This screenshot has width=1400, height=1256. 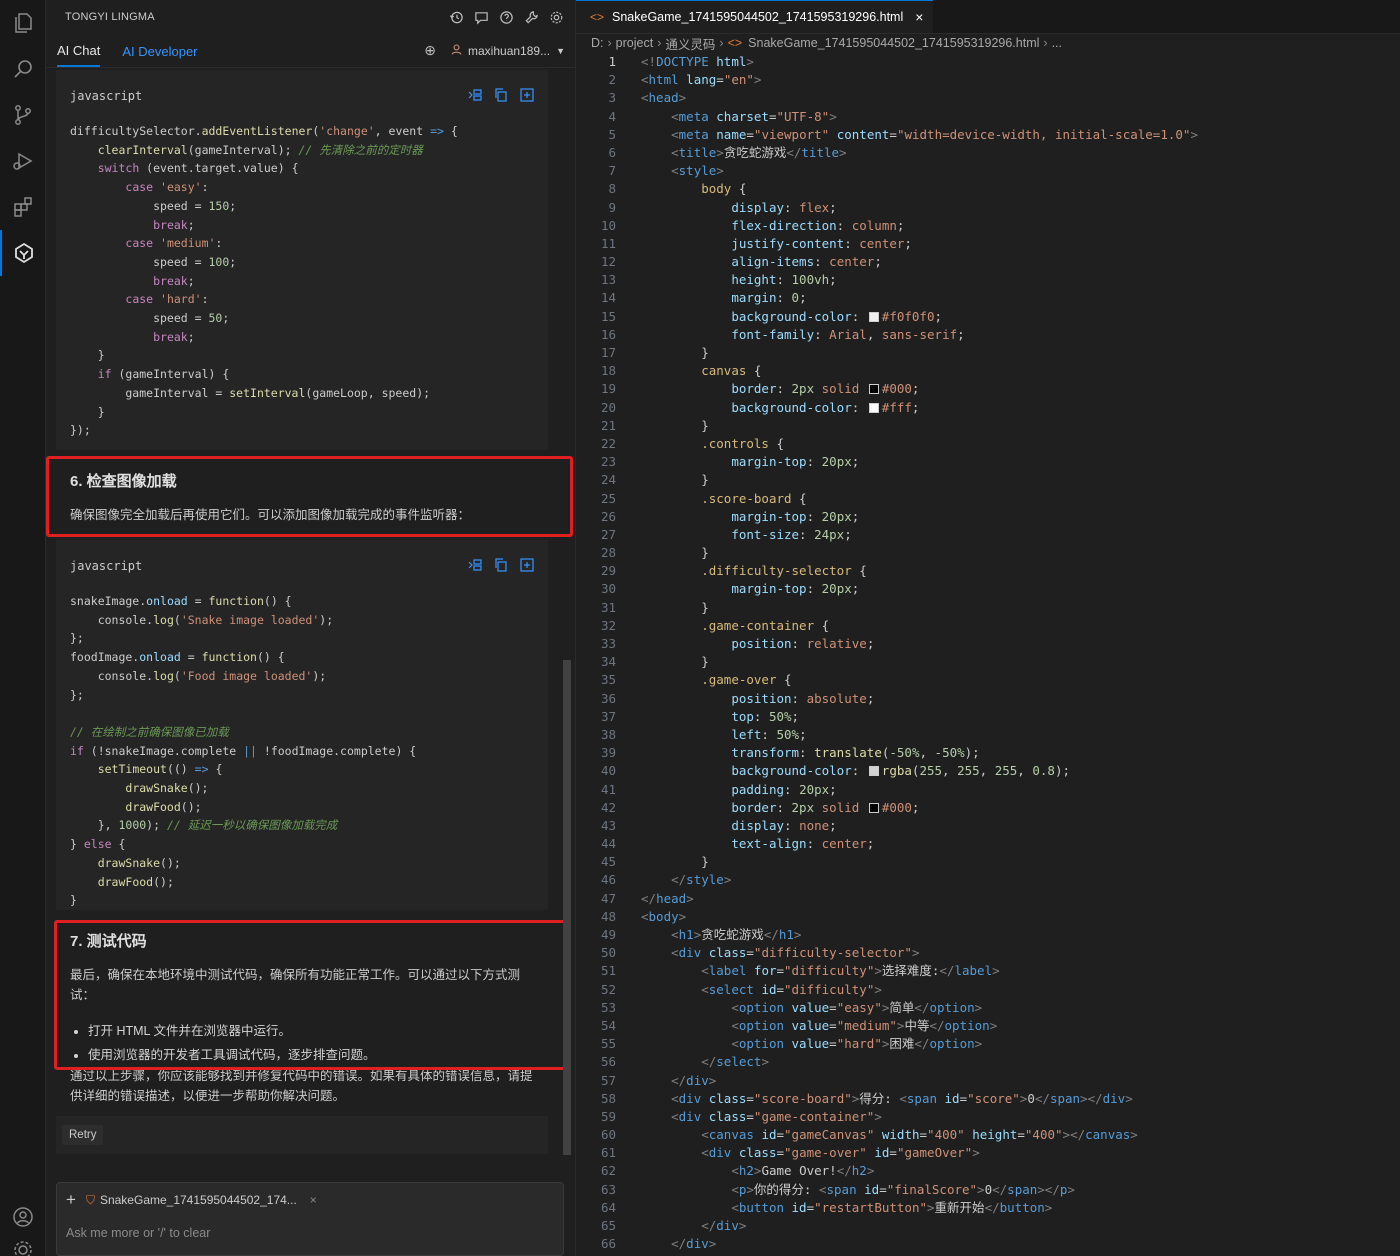 I want to click on user-menu: maxihuan189... ▼, so click(x=507, y=51).